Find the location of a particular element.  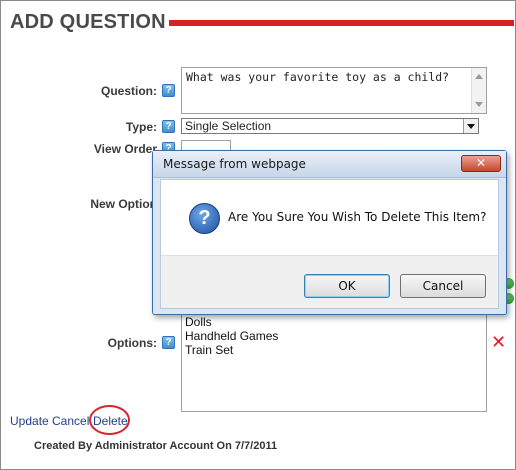

question-textarea: What was your favorite toy as a child? is located at coordinates (334, 90).